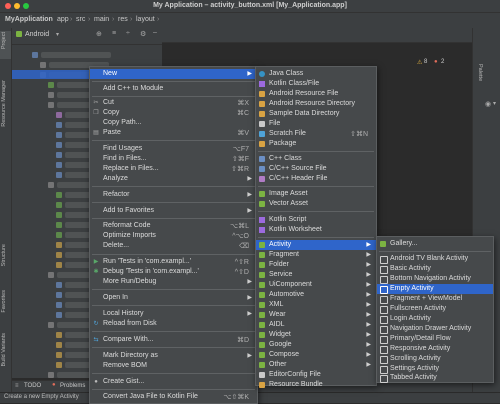 This screenshot has height=404, width=500. Describe the element at coordinates (173, 195) in the screenshot. I see `context-menu-item-refactor: Refactor ▶` at that location.